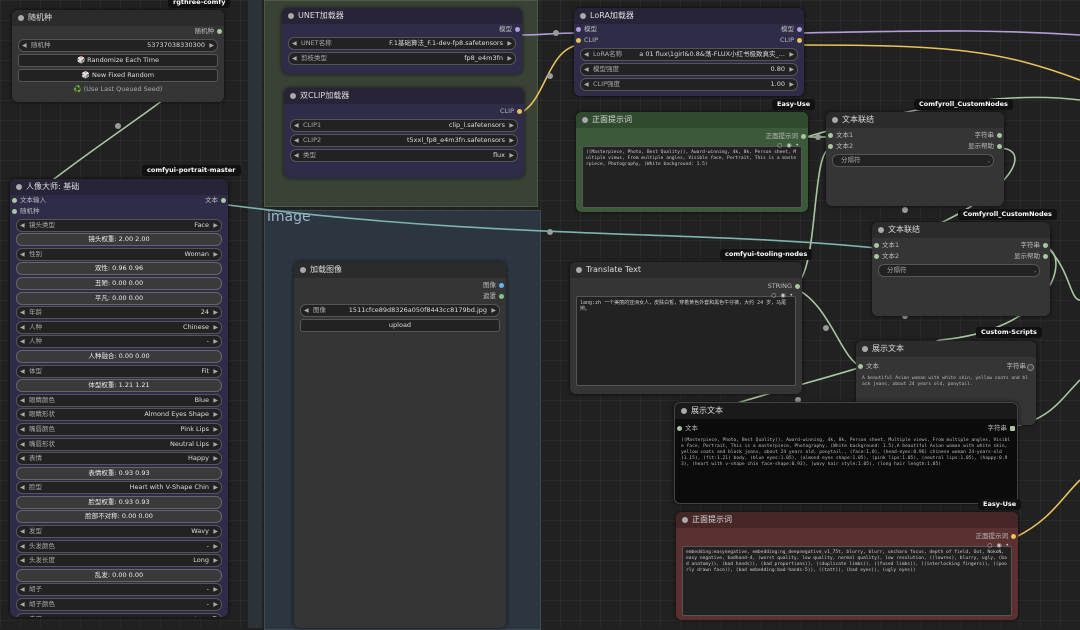 This screenshot has width=1080, height=630. Describe the element at coordinates (400, 270) in the screenshot. I see `load-image-title: 加载图像` at that location.